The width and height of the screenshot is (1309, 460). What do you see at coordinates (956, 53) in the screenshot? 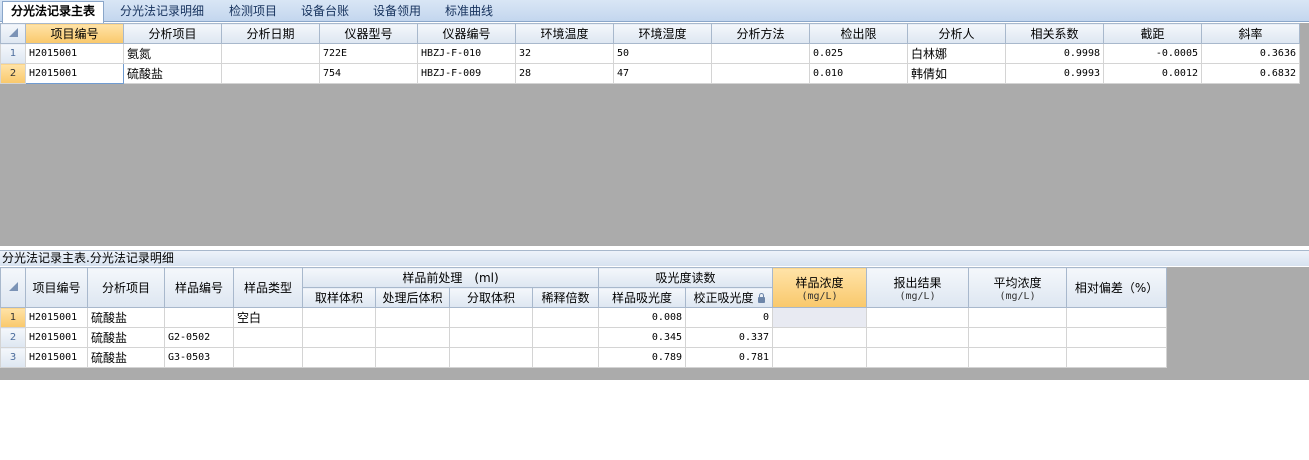
I see `cell-analyst: 白林娜` at bounding box center [956, 53].